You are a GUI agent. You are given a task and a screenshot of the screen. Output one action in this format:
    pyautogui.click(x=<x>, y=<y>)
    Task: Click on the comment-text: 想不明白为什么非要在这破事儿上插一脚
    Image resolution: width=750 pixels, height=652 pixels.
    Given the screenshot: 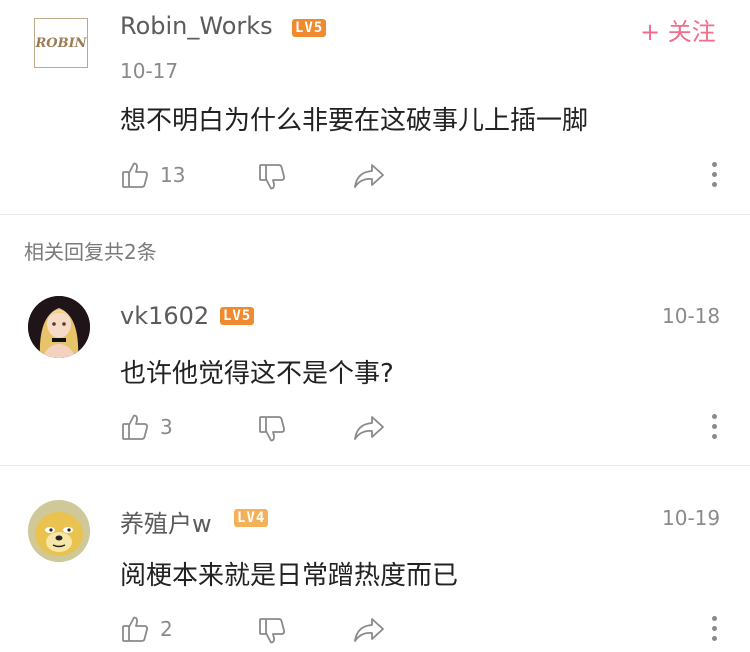 What is the action you would take?
    pyautogui.click(x=354, y=121)
    